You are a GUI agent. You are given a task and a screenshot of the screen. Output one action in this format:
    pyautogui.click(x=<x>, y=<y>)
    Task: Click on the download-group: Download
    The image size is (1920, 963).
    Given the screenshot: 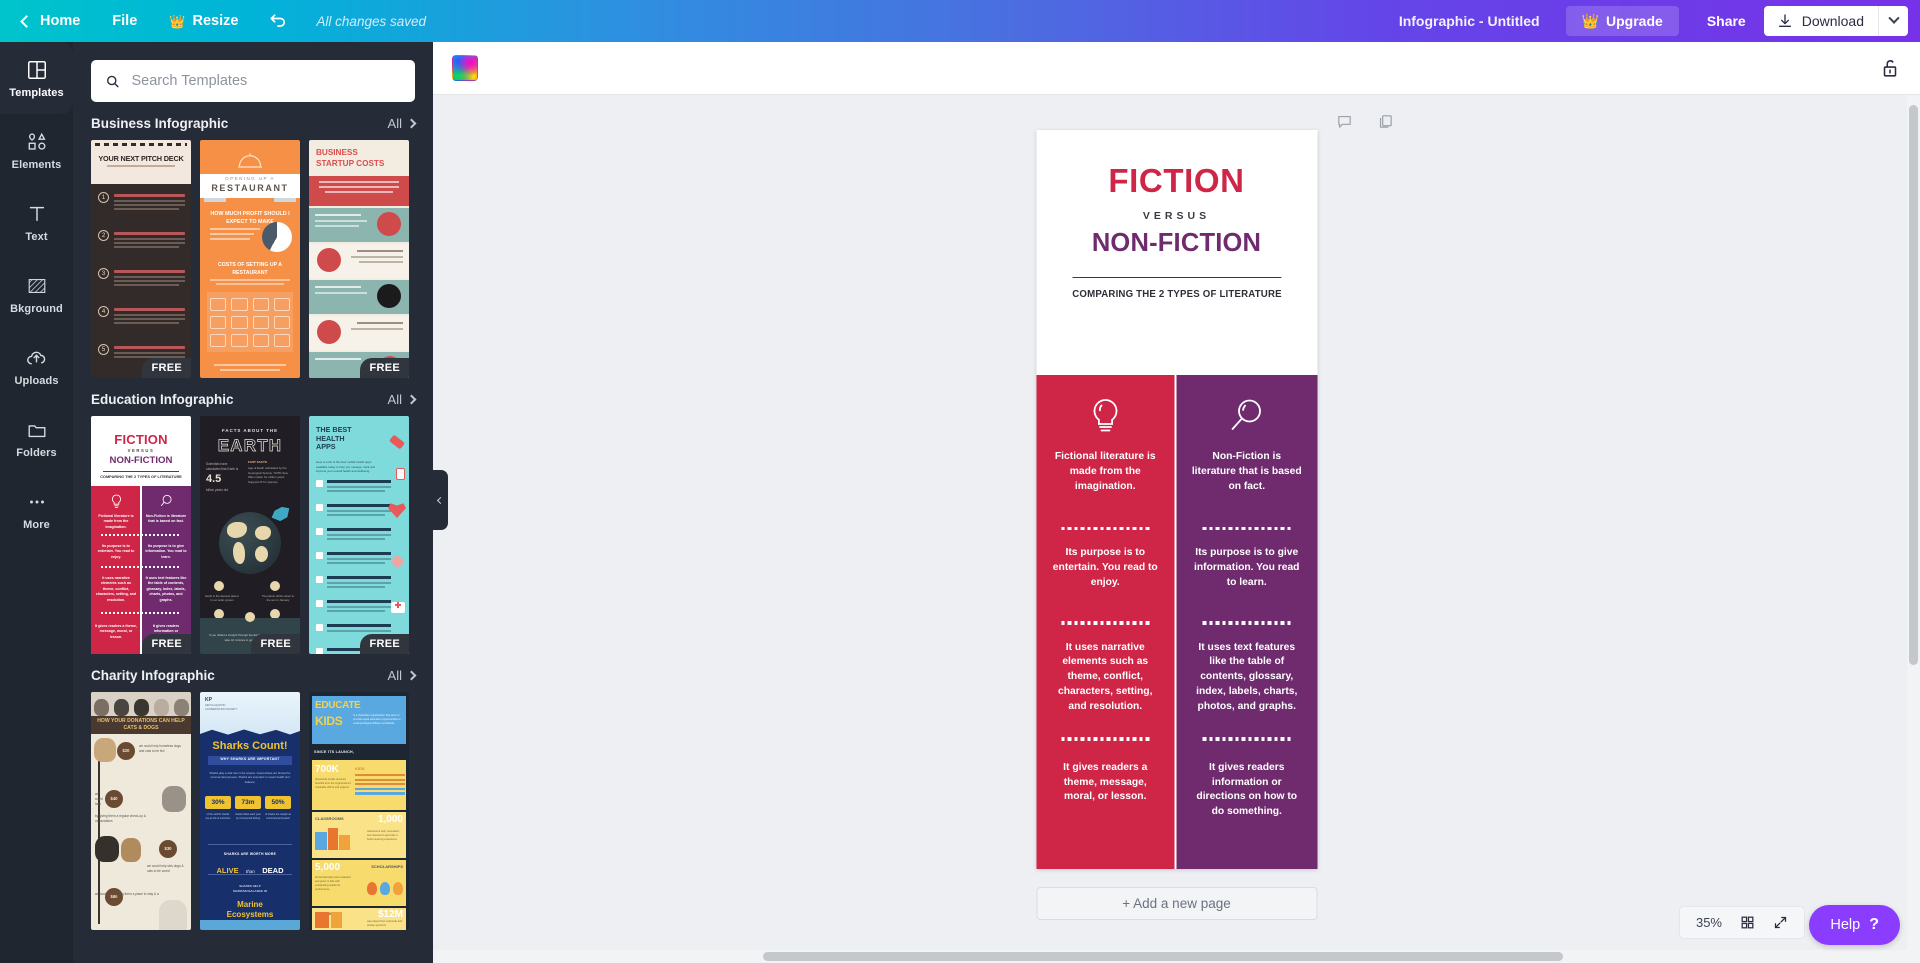 What is the action you would take?
    pyautogui.click(x=1835, y=21)
    